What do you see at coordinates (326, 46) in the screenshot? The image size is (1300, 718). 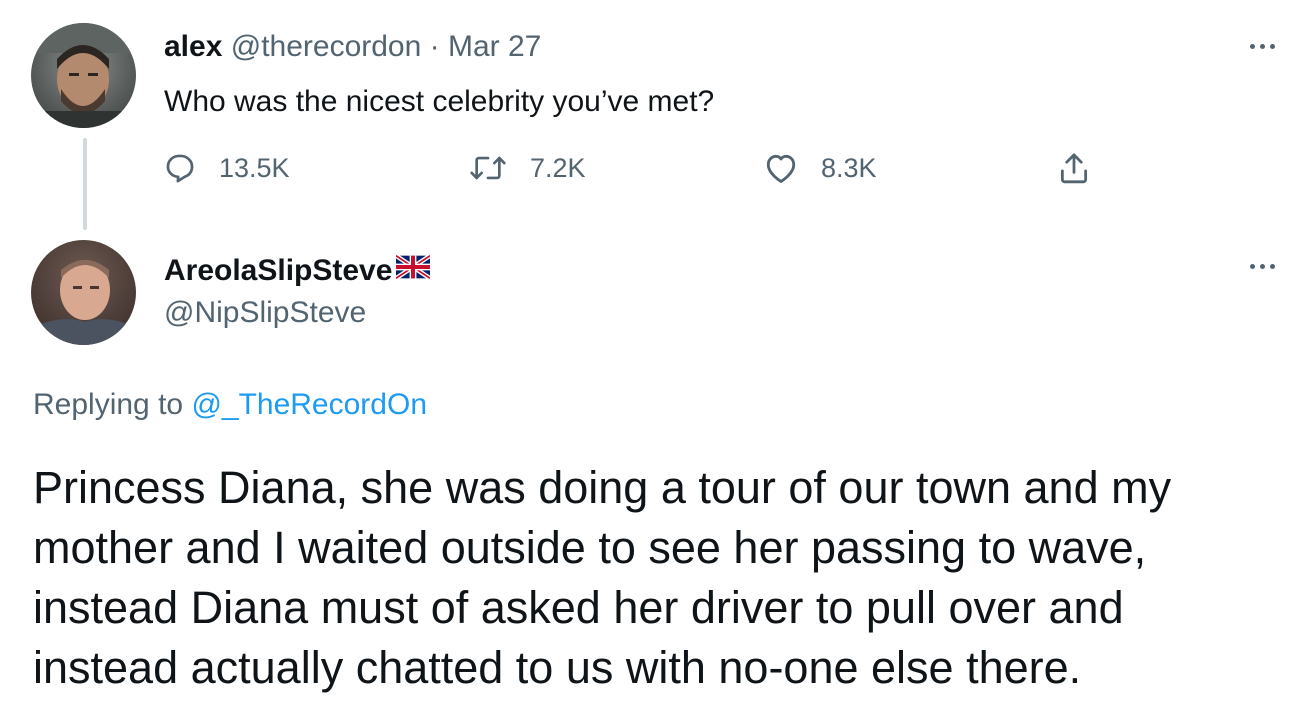 I see `author-handle: @therecordon` at bounding box center [326, 46].